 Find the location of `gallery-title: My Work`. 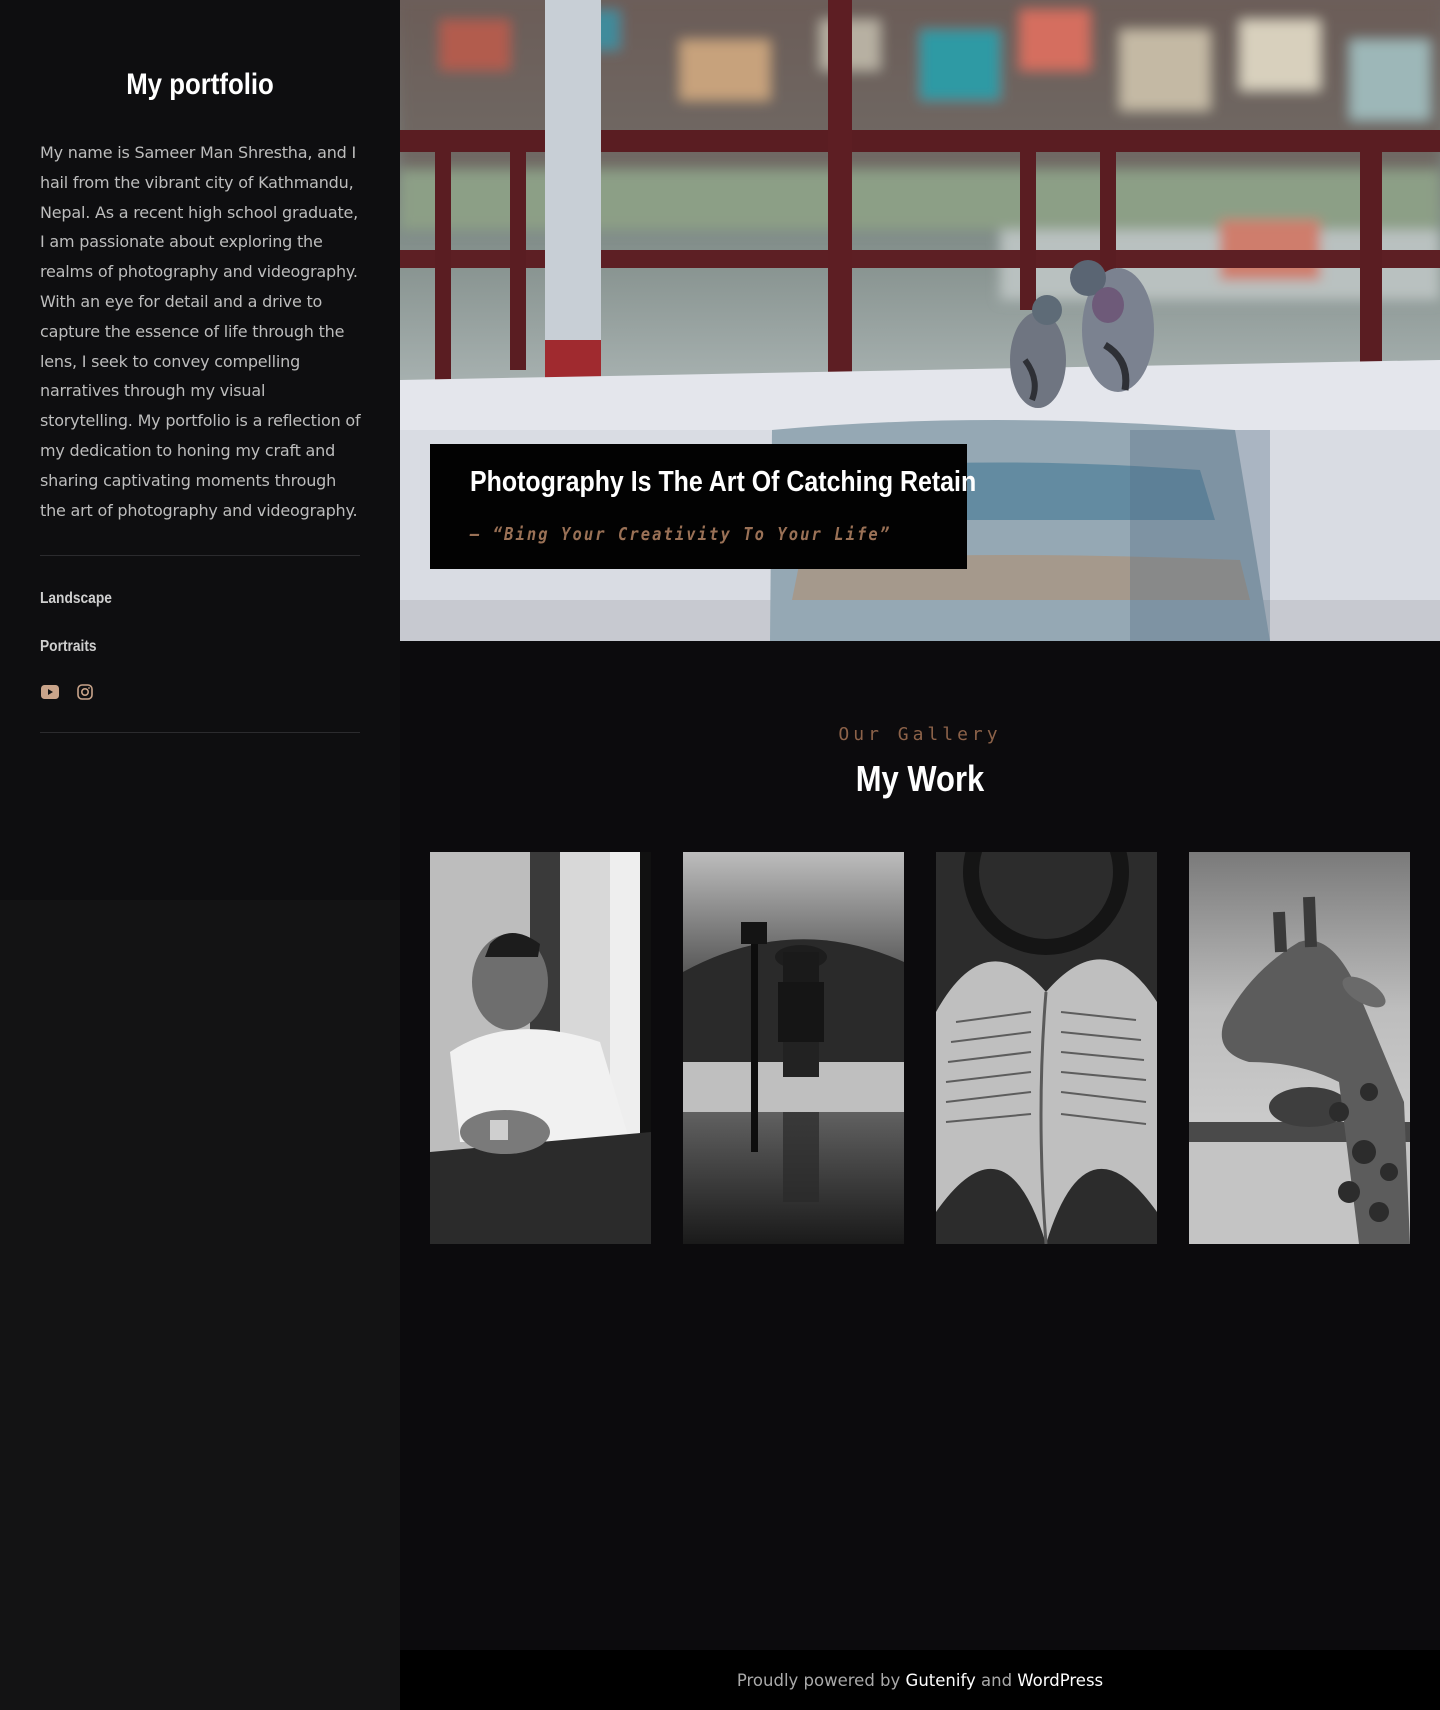

gallery-title: My Work is located at coordinates (920, 778).